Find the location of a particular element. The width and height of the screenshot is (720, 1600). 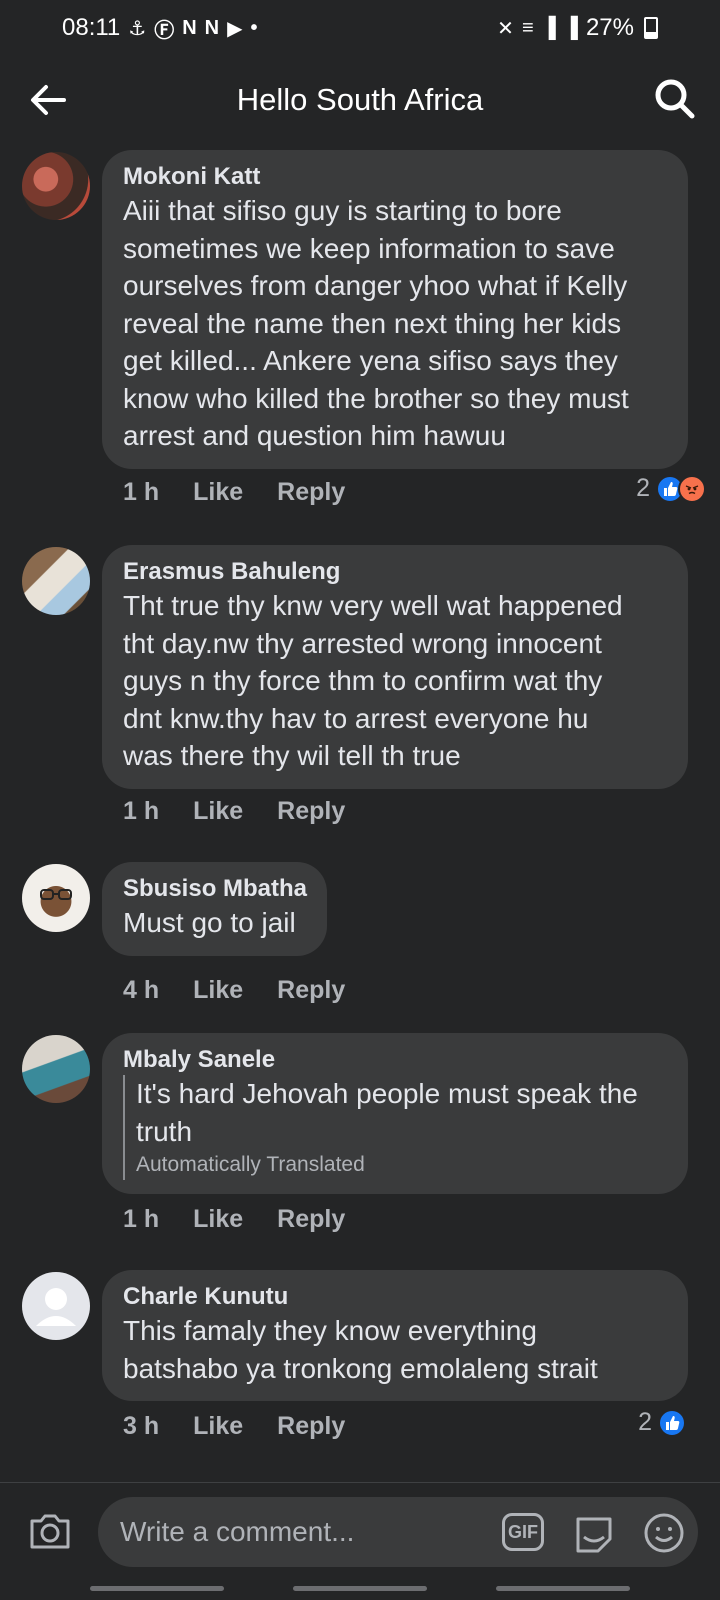

default-avatar-icon is located at coordinates (56, 1307).